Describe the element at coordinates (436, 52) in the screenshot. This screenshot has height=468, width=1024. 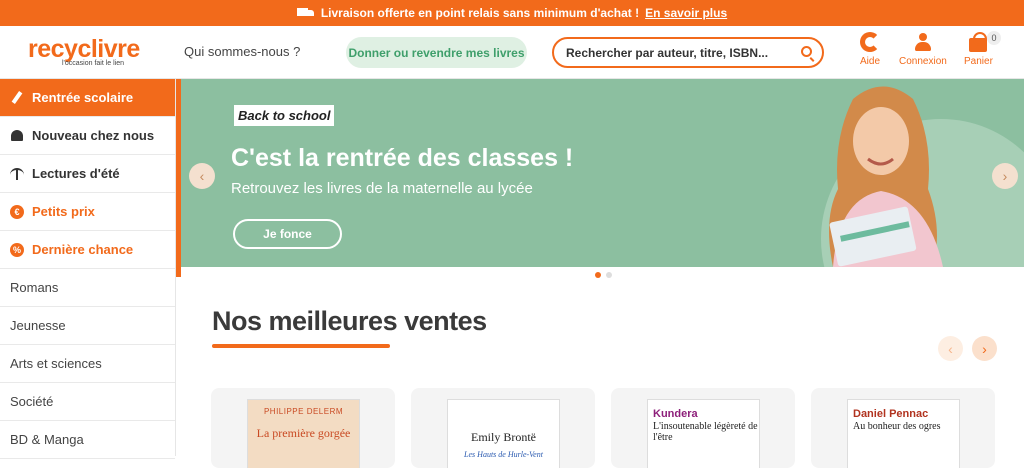
I see `sell-books-button: Donner ou revendre mes livres` at that location.